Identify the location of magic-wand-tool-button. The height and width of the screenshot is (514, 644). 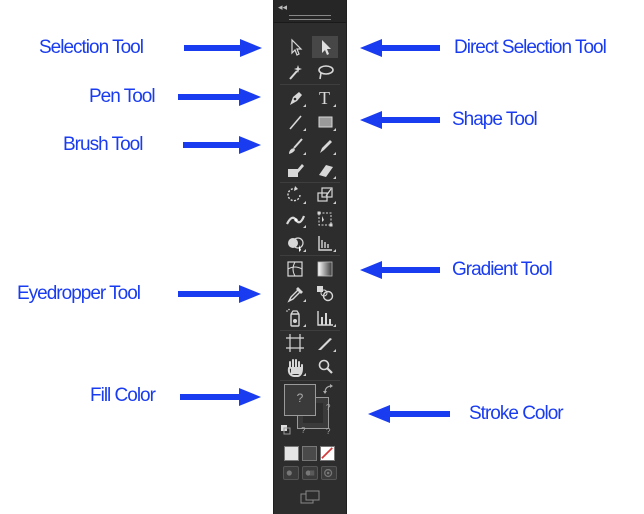
(295, 72).